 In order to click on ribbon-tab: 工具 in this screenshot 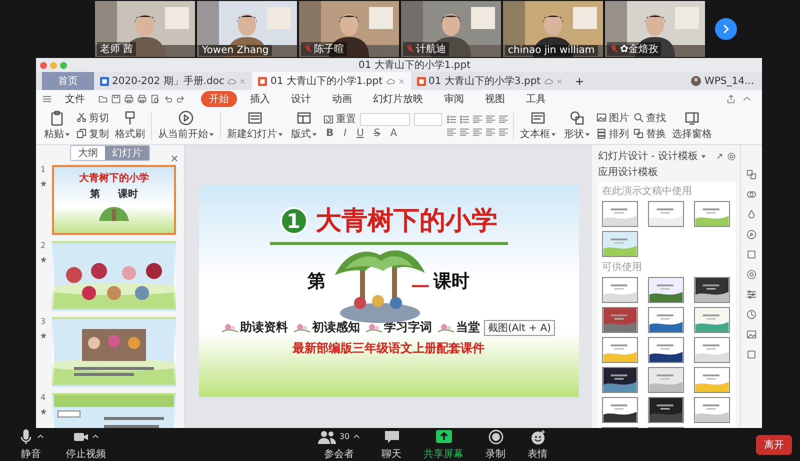, I will do `click(536, 98)`.